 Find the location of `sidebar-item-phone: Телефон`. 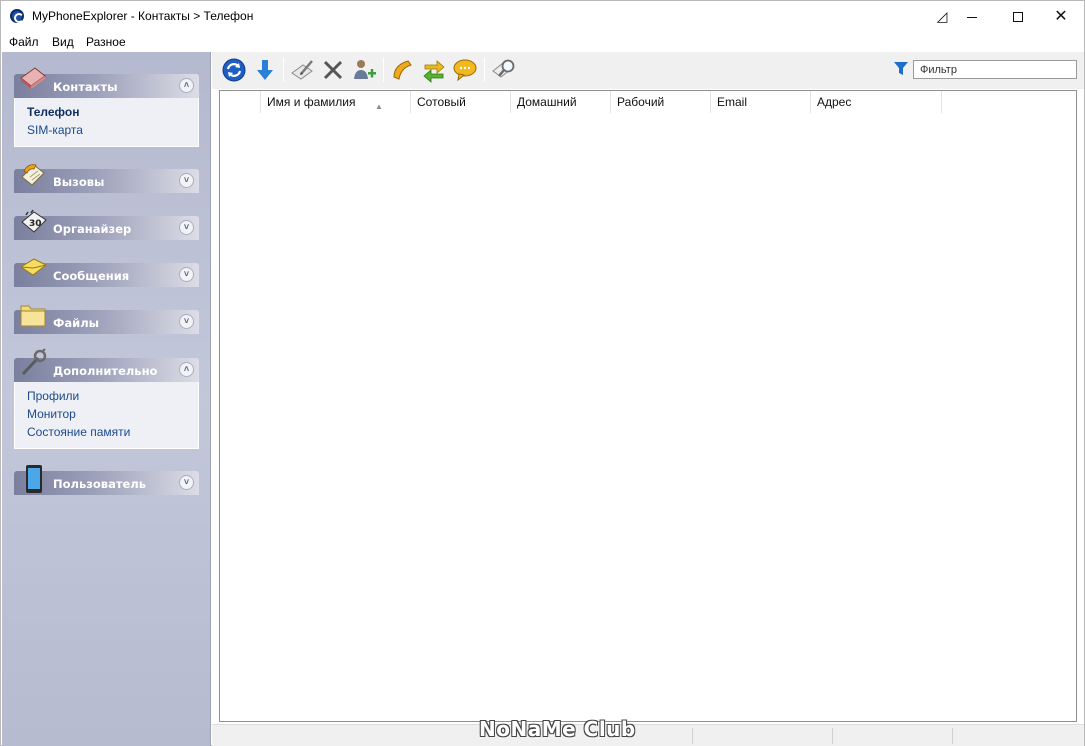

sidebar-item-phone: Телефон is located at coordinates (112, 113).